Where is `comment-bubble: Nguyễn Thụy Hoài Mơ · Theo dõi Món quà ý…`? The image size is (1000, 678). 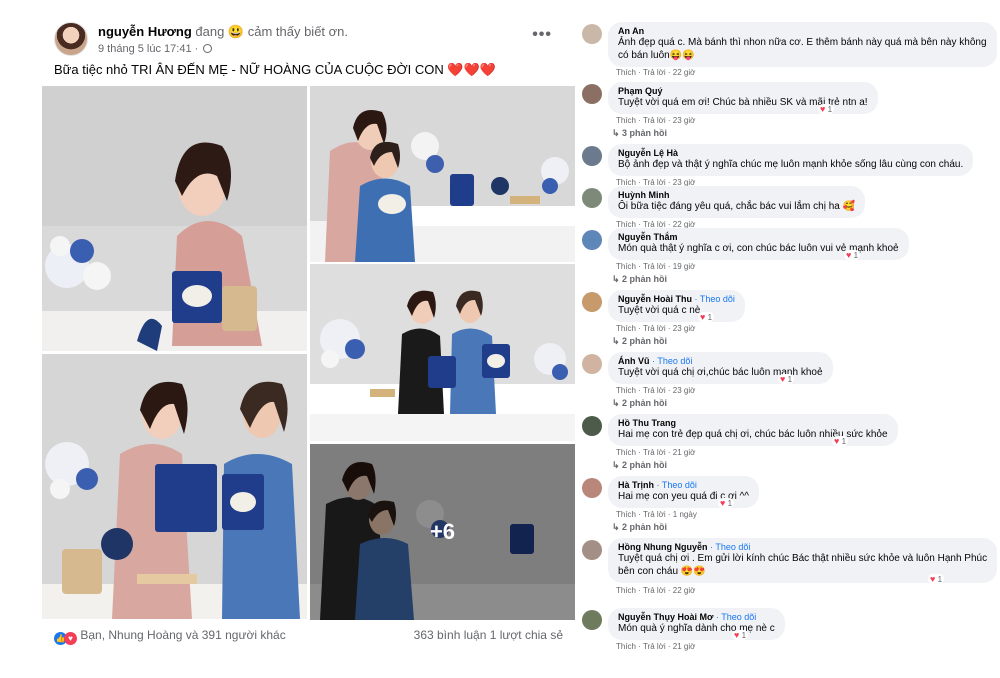
comment-bubble: Nguyễn Thụy Hoài Mơ · Theo dõi Món quà ý… is located at coordinates (696, 624).